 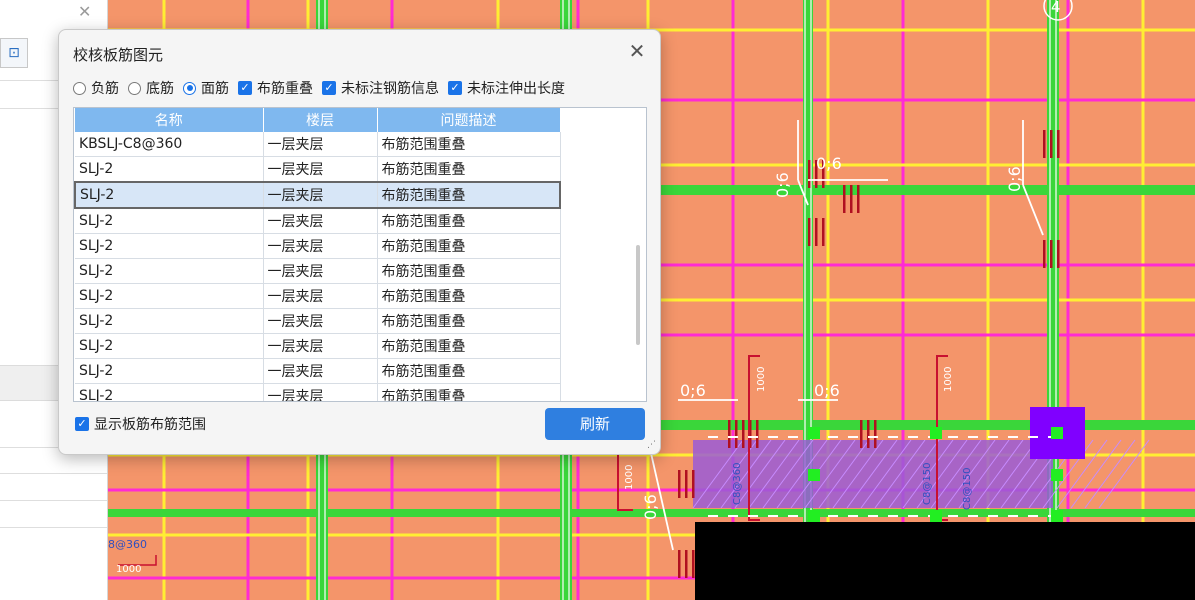 I want to click on hatch-line, so click(x=1110, y=474).